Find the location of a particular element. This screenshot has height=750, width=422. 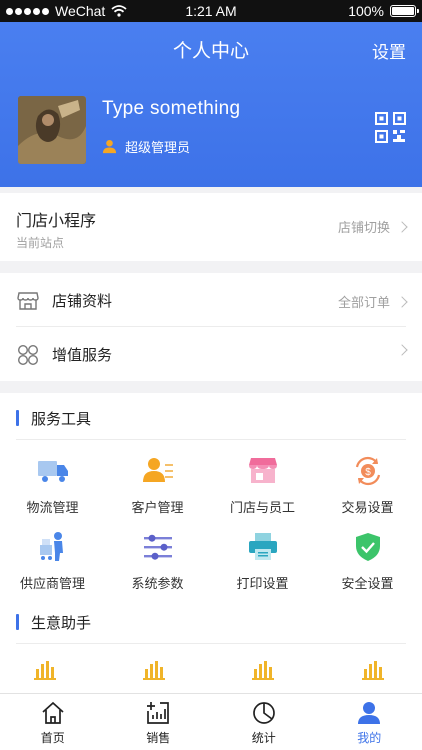

business-helper-title: 生意助手 is located at coordinates (61, 622).